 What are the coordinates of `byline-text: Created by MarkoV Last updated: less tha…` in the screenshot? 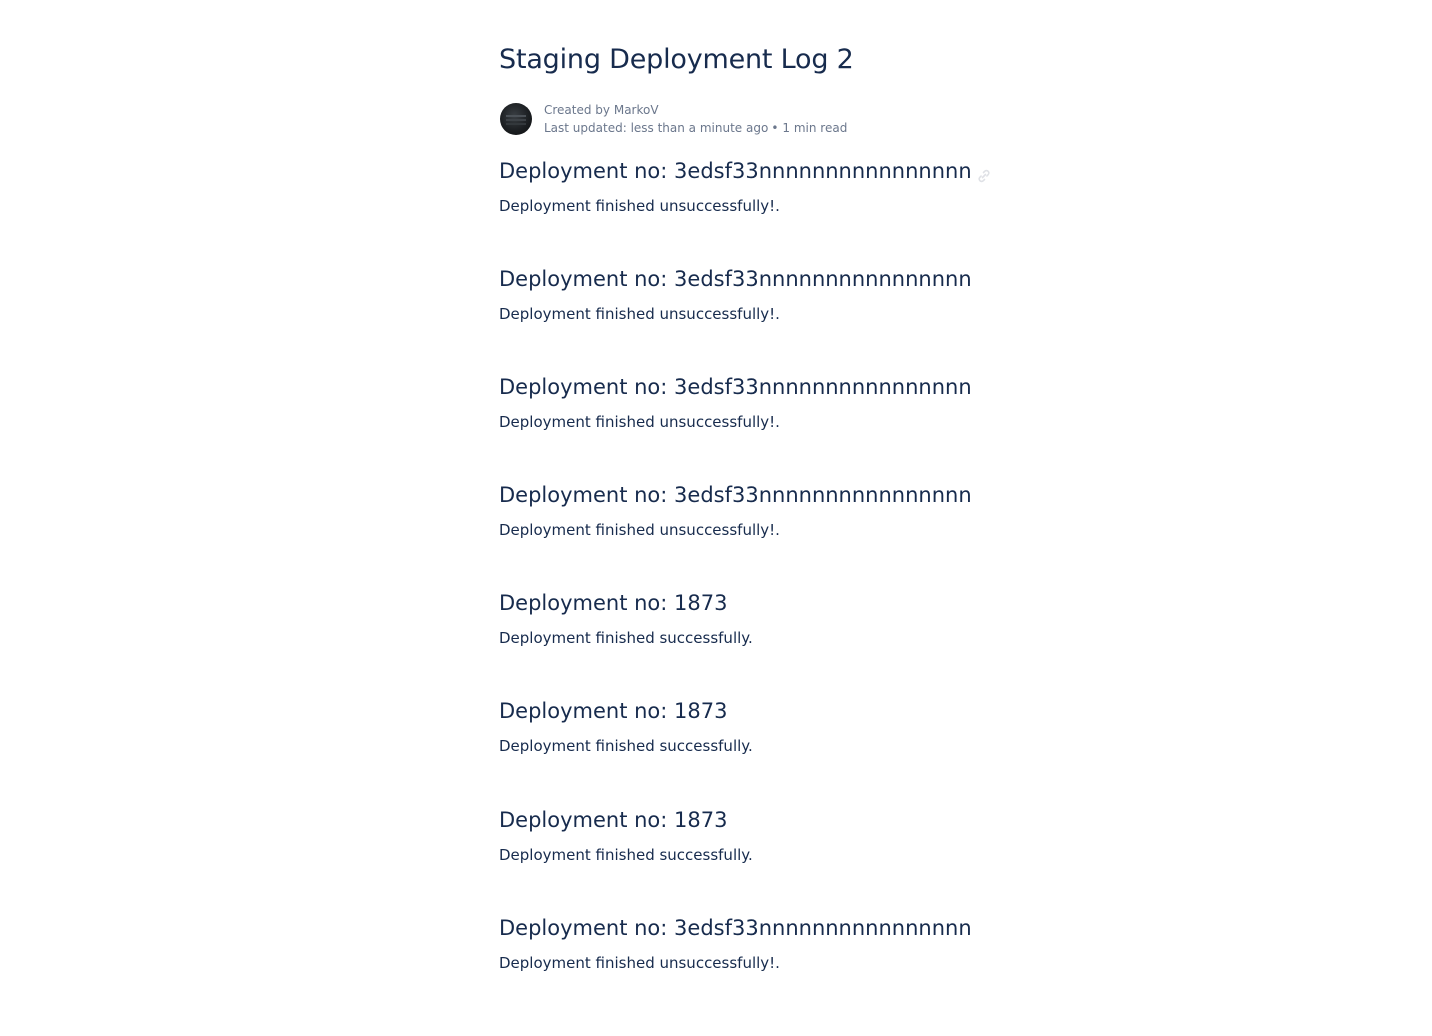 It's located at (695, 119).